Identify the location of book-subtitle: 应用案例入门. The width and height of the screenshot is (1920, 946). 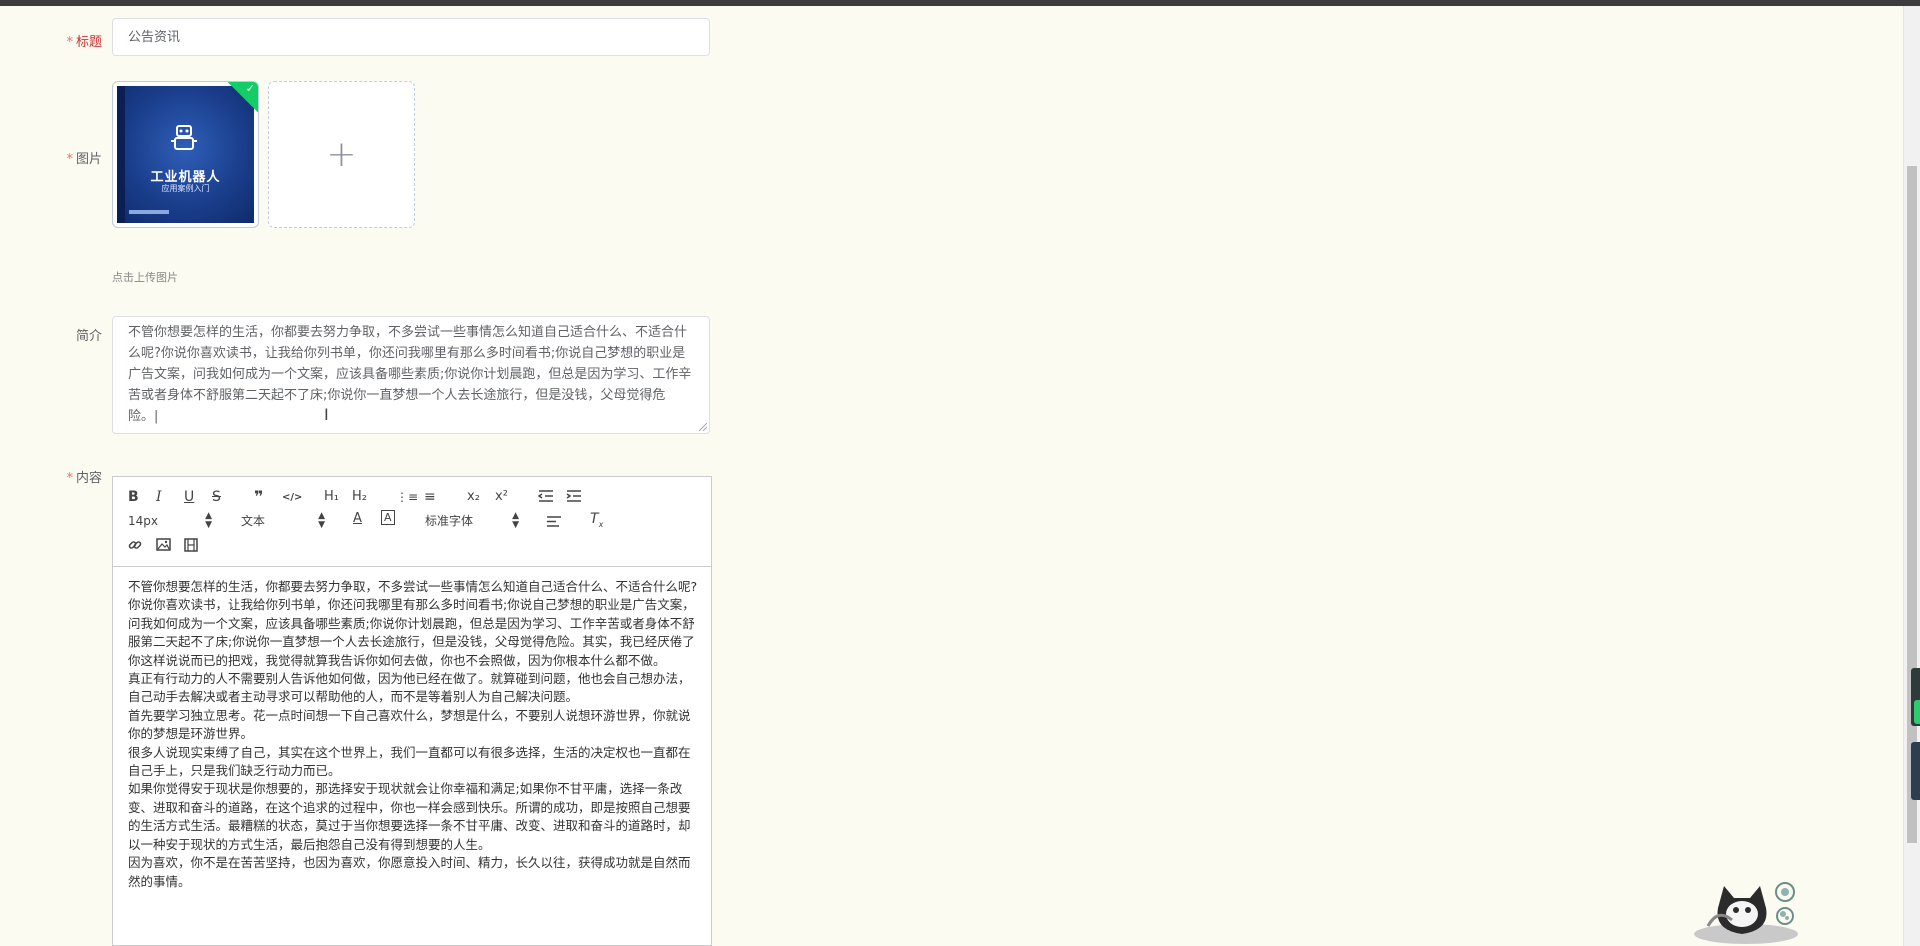
(185, 188).